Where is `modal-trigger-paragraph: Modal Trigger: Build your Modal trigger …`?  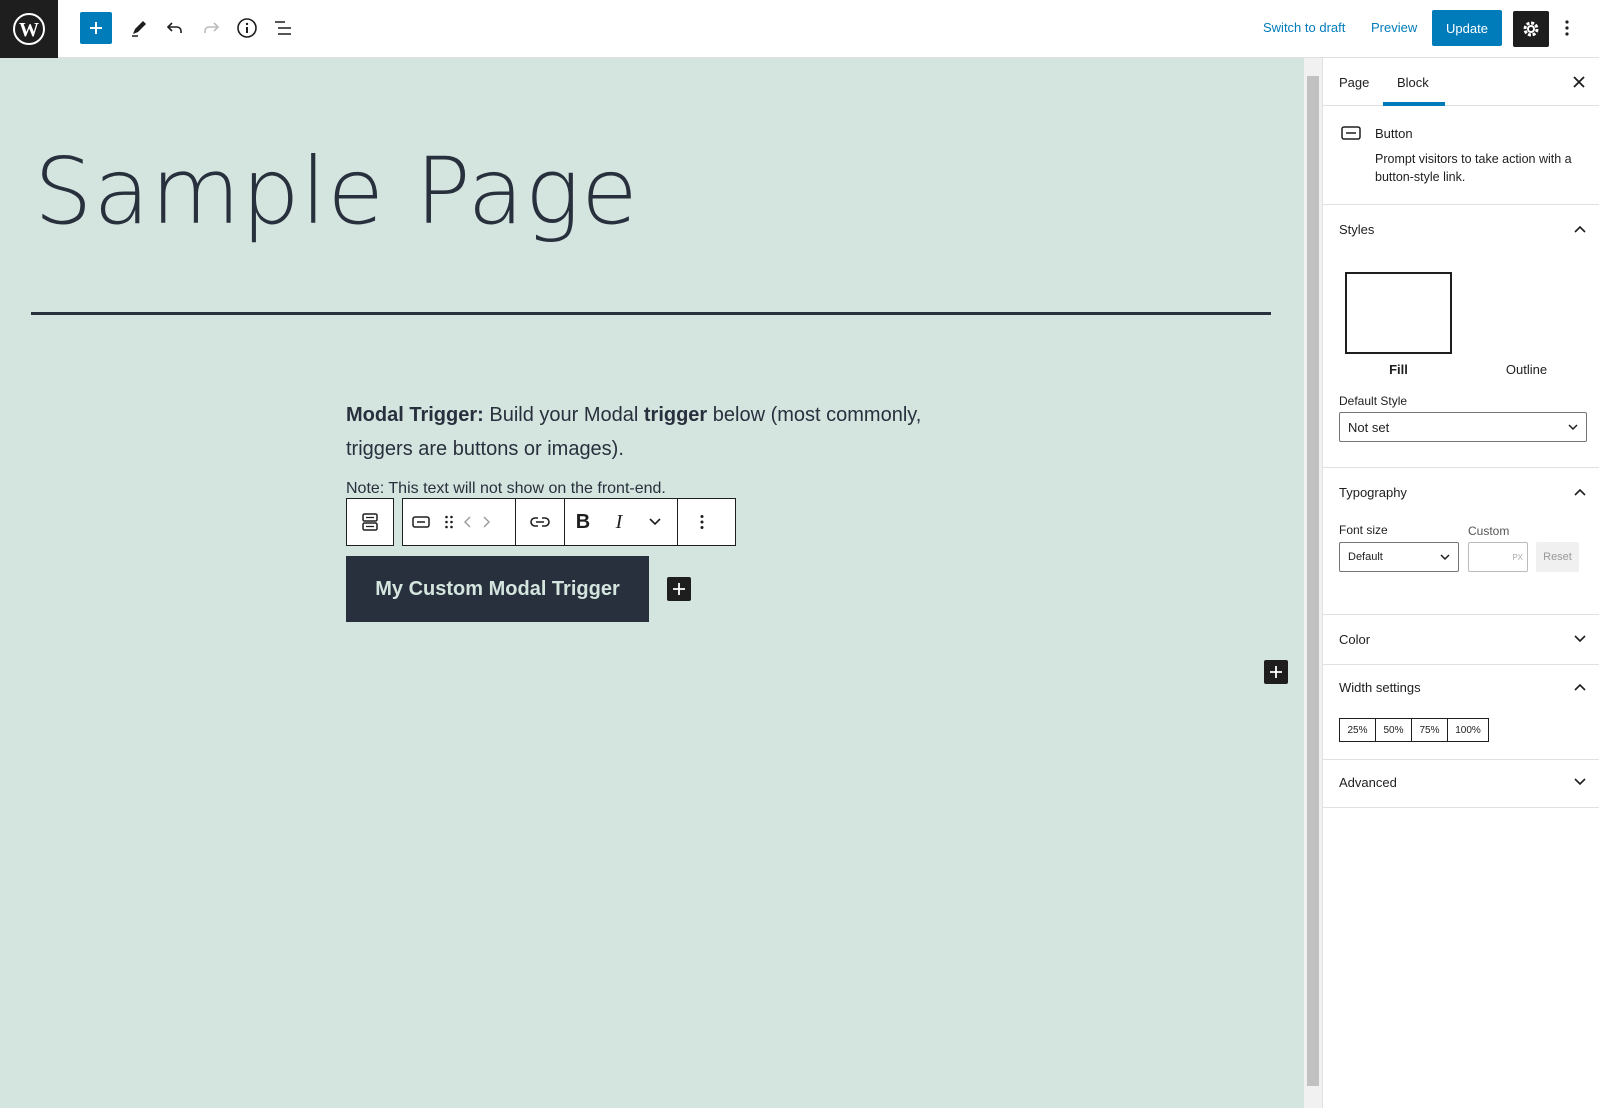 modal-trigger-paragraph: Modal Trigger: Build your Modal trigger … is located at coordinates (646, 432).